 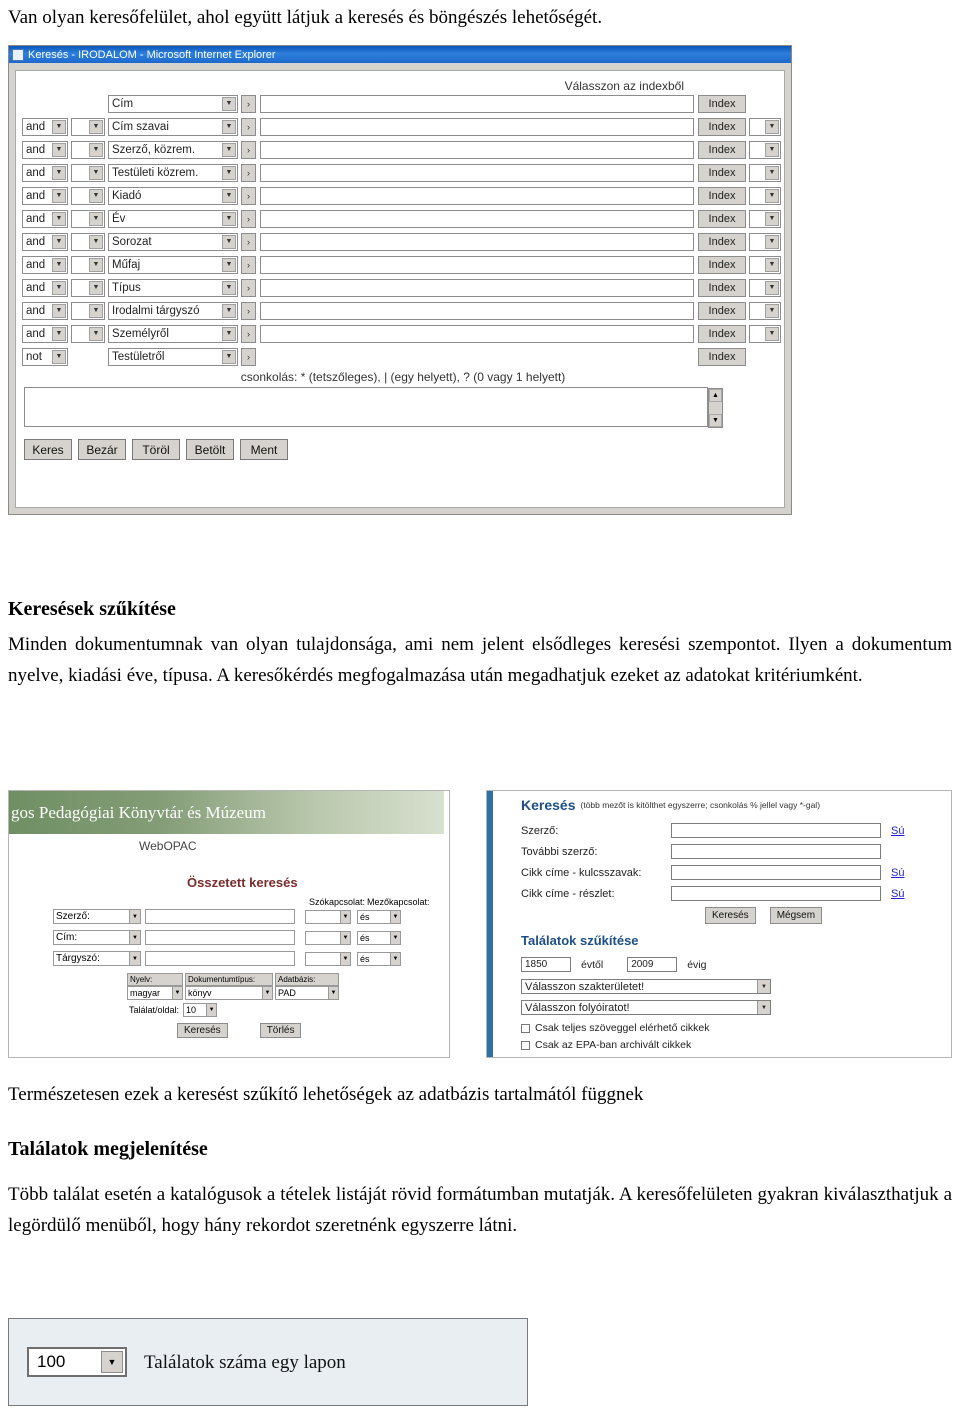 I want to click on clear-button: Töröl, so click(x=156, y=449).